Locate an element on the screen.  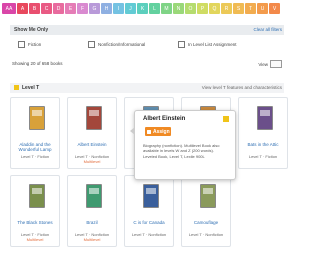
level-chip-u: U is located at coordinates (262, 8).